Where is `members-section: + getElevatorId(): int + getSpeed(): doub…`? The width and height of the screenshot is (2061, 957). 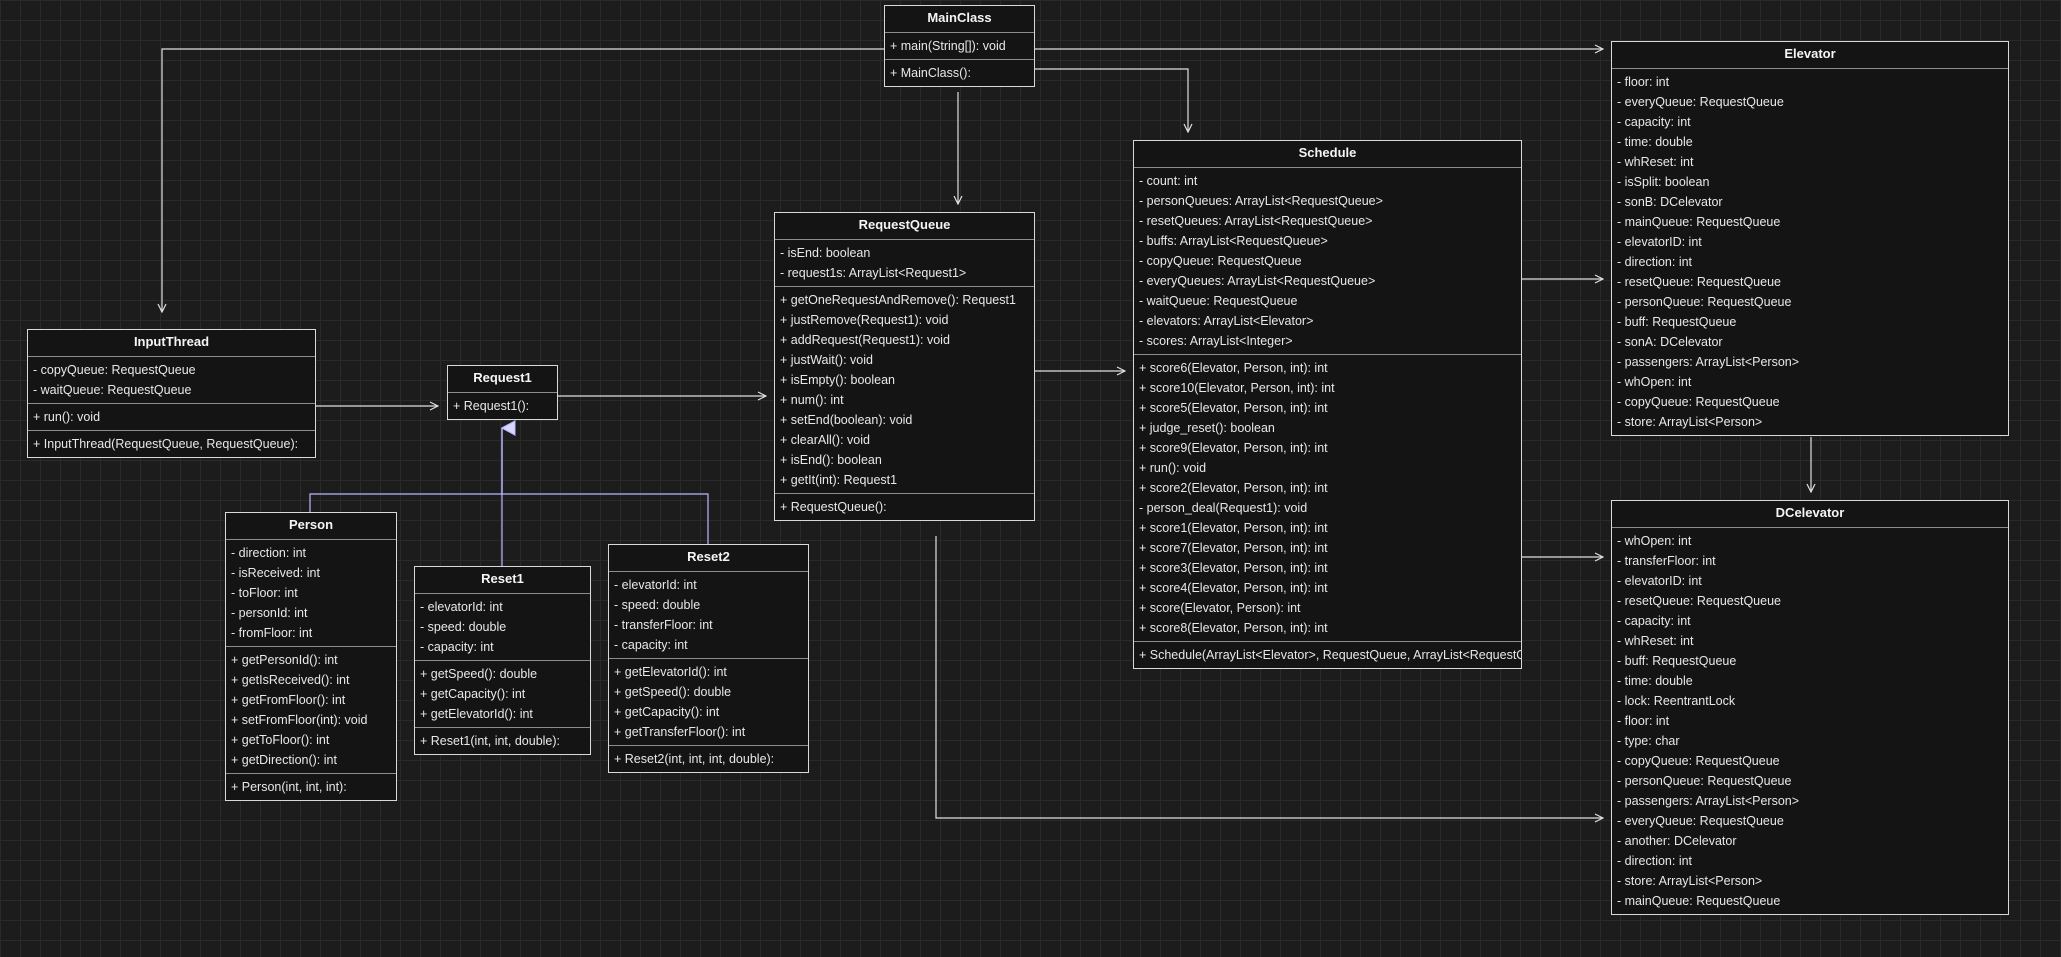 members-section: + getElevatorId(): int + getSpeed(): doub… is located at coordinates (708, 701).